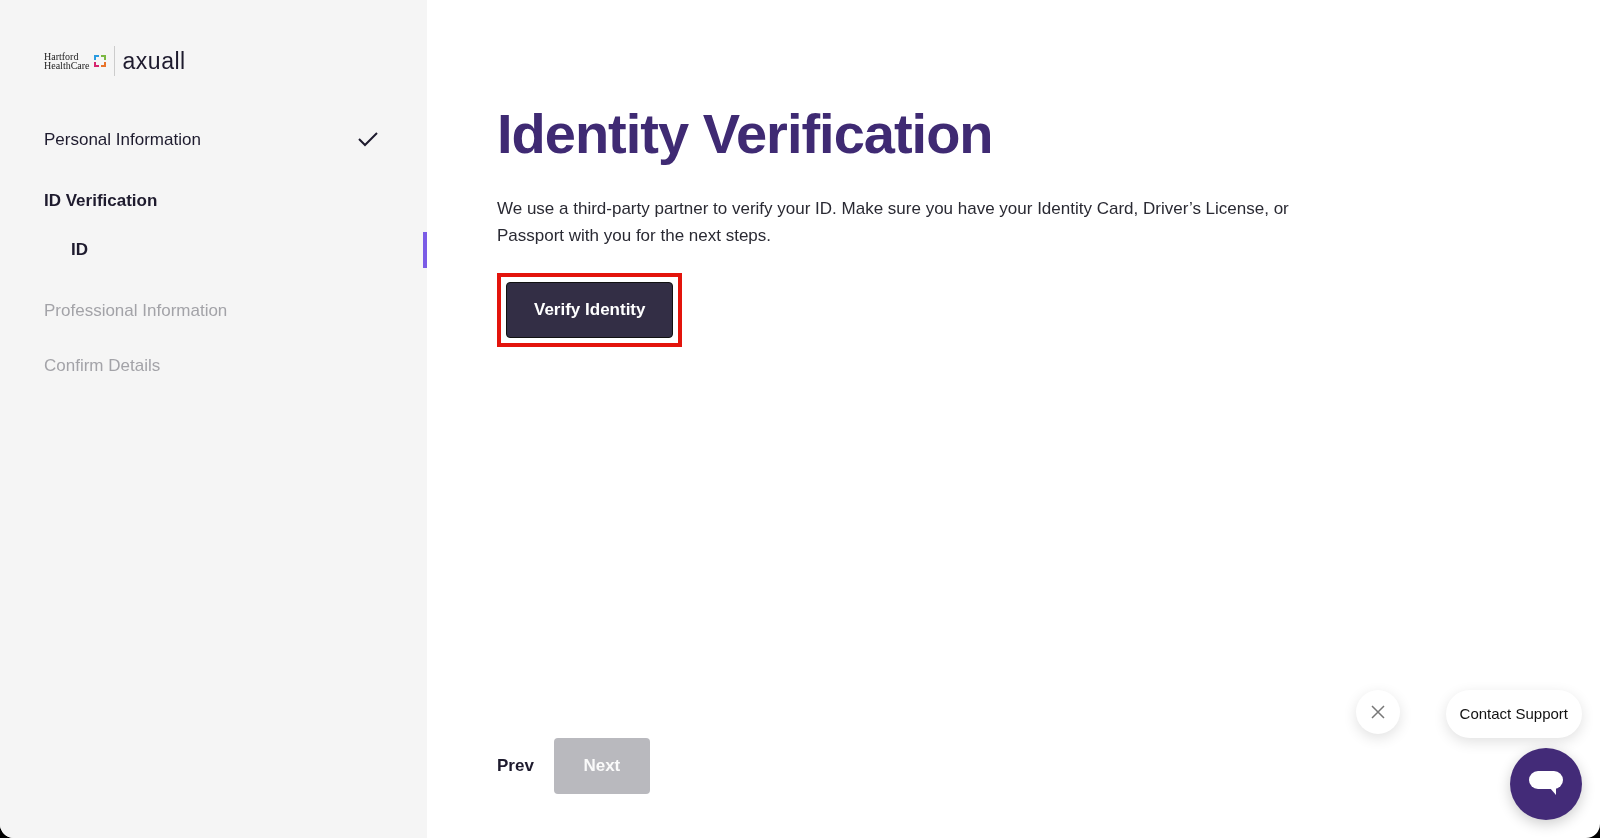 This screenshot has width=1600, height=838. Describe the element at coordinates (101, 201) in the screenshot. I see `step-label: ID Verification` at that location.